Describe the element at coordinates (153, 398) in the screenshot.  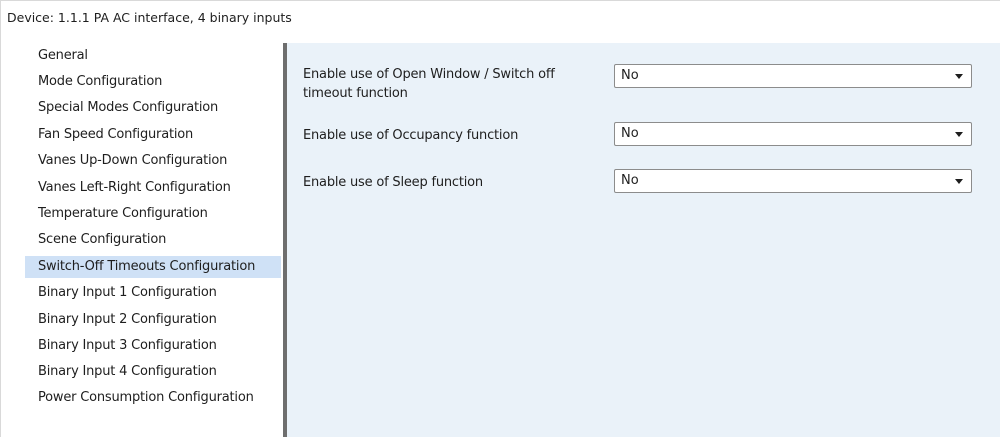
I see `sidebar-item-power-consumption-configuration: Power Consumption Configuration` at that location.